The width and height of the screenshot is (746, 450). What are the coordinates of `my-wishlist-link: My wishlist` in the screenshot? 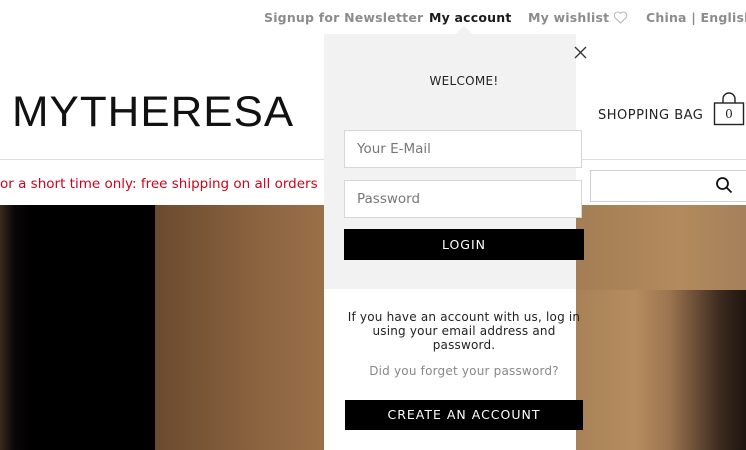 It's located at (578, 17).